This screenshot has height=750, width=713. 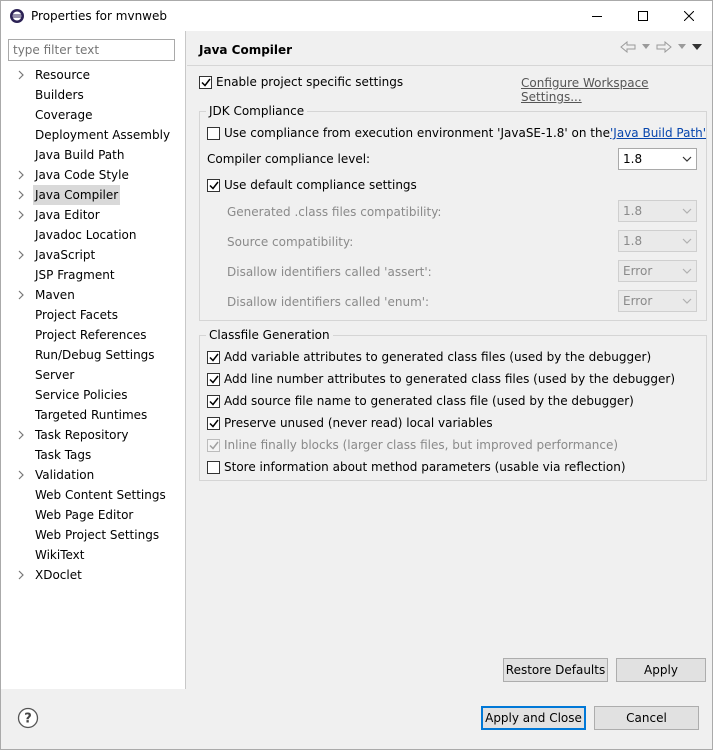 I want to click on tree-item: Project Facets, so click(x=93, y=315).